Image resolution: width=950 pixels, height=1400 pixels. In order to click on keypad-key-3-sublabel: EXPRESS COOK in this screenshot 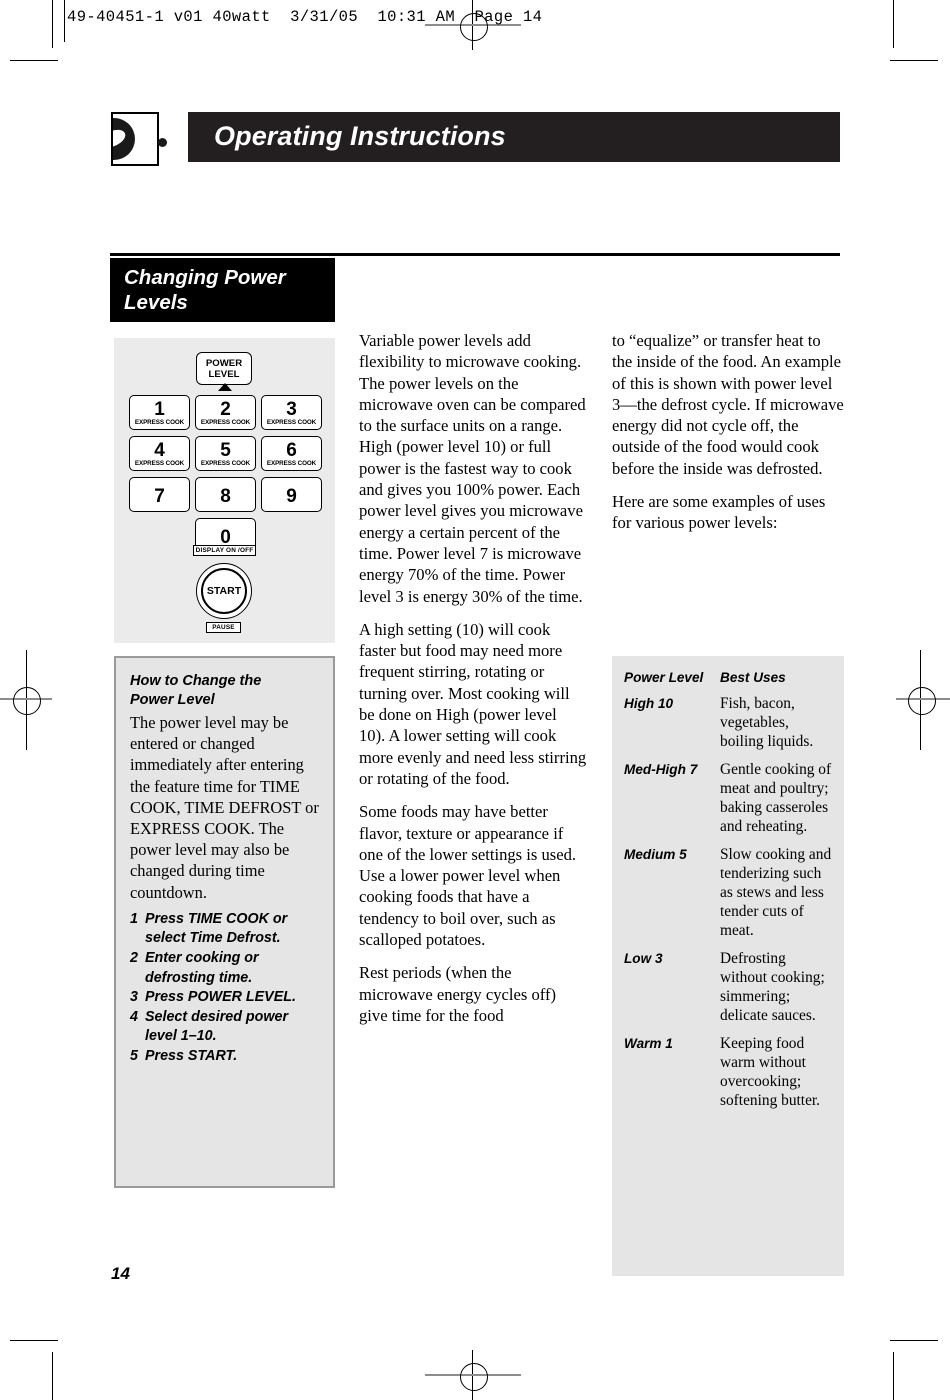, I will do `click(291, 422)`.